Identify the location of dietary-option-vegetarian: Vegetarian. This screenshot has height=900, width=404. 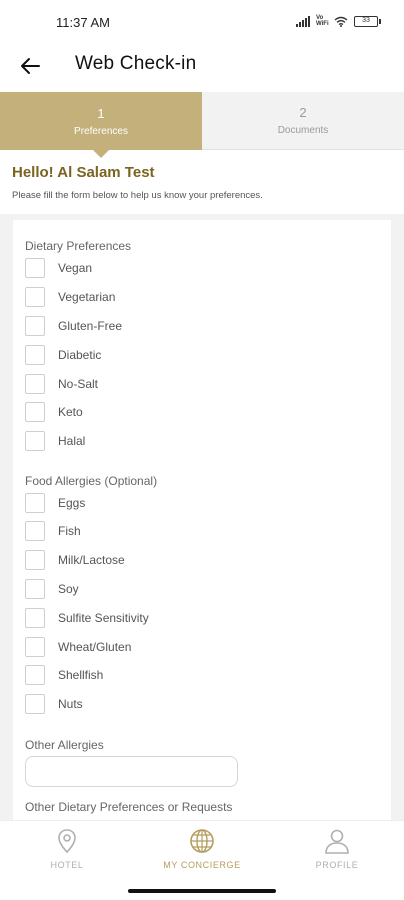
(70, 297).